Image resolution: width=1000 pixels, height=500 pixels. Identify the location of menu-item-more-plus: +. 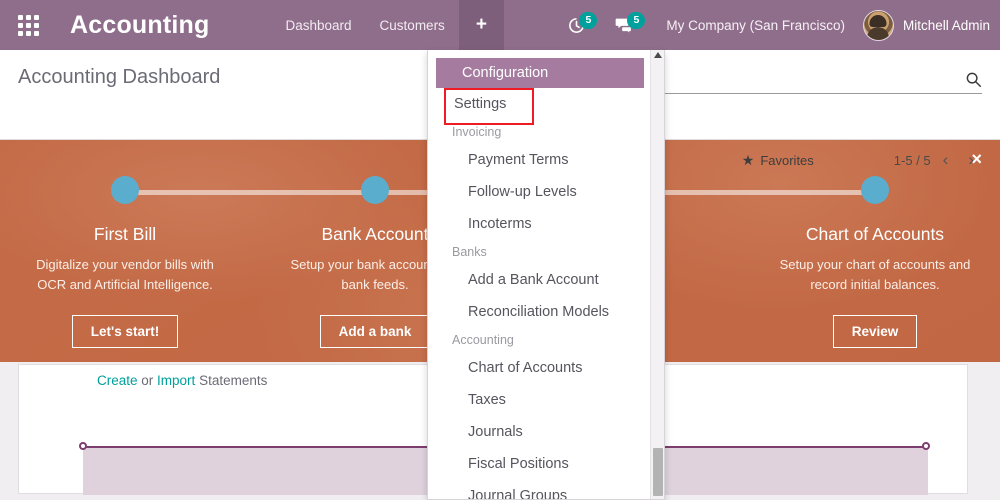
(481, 25).